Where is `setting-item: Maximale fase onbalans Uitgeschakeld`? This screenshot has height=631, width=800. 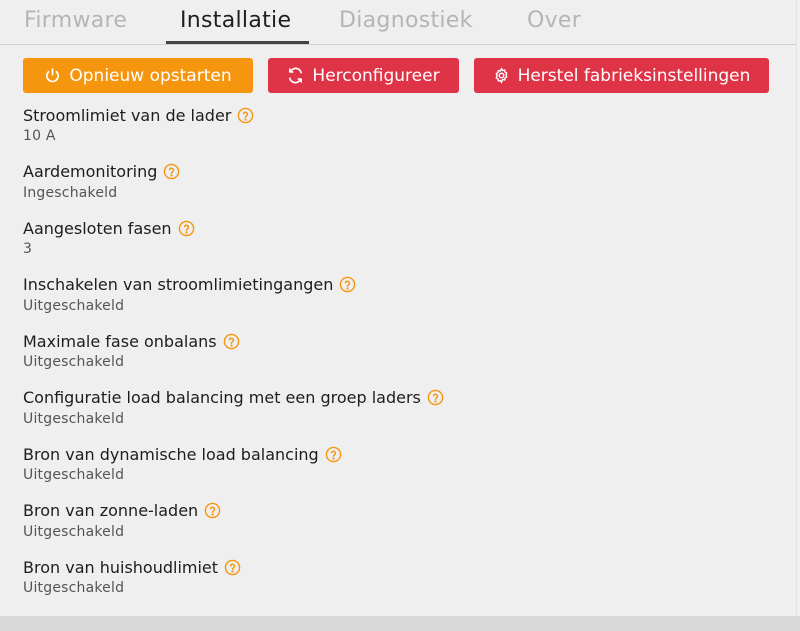 setting-item: Maximale fase onbalans Uitgeschakeld is located at coordinates (403, 357).